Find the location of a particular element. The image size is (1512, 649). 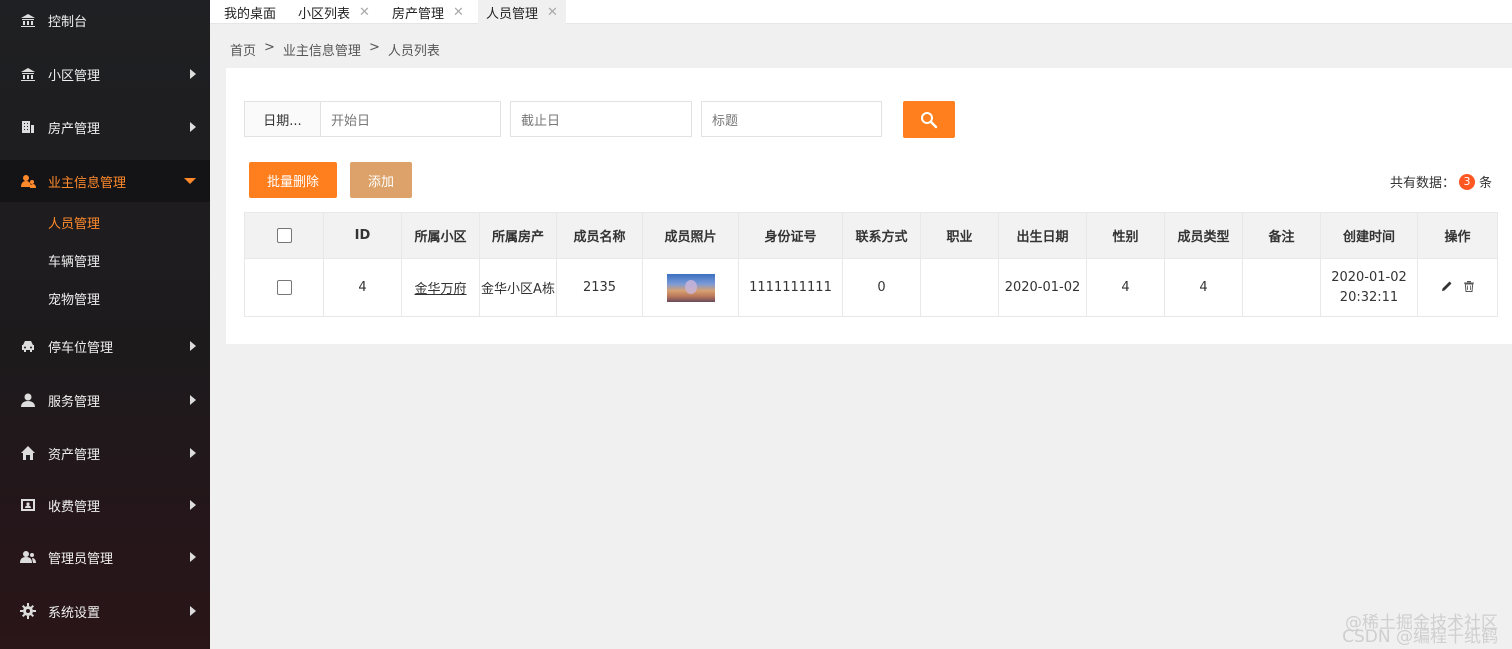

cell-gender: 4 is located at coordinates (1125, 287).